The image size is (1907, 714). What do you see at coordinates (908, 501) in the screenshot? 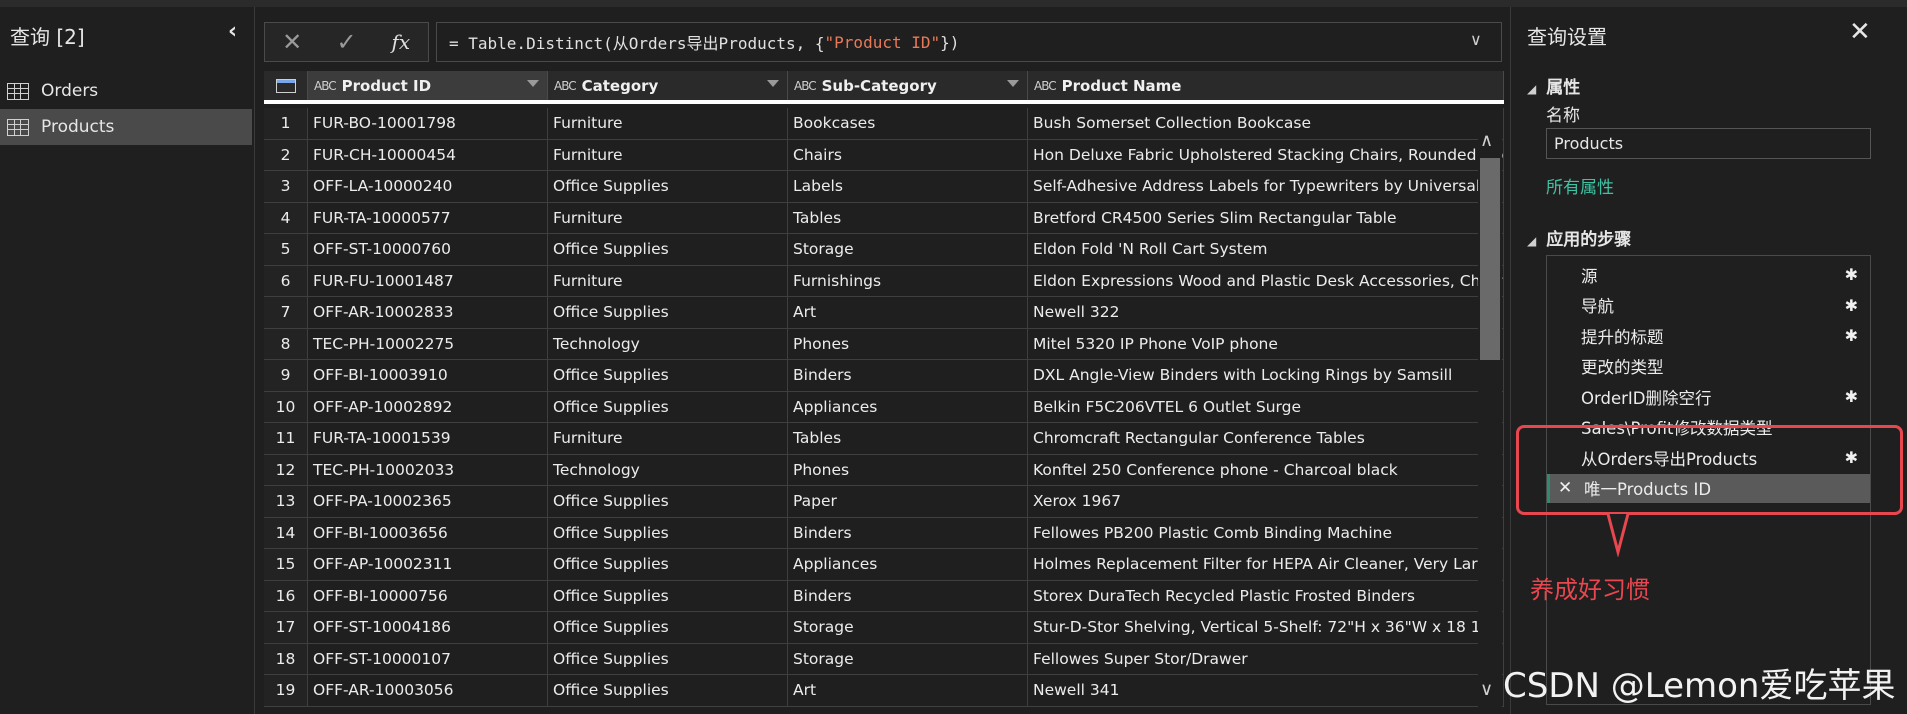
I see `cell-sub-category: Paper` at bounding box center [908, 501].